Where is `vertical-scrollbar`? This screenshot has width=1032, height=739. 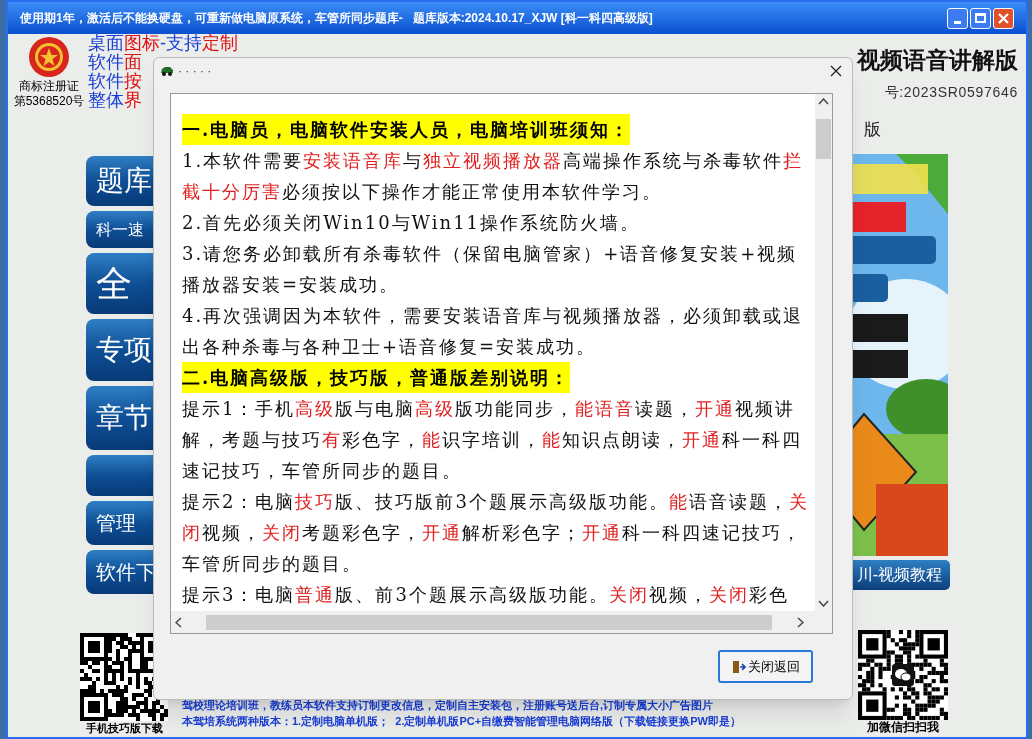 vertical-scrollbar is located at coordinates (823, 352).